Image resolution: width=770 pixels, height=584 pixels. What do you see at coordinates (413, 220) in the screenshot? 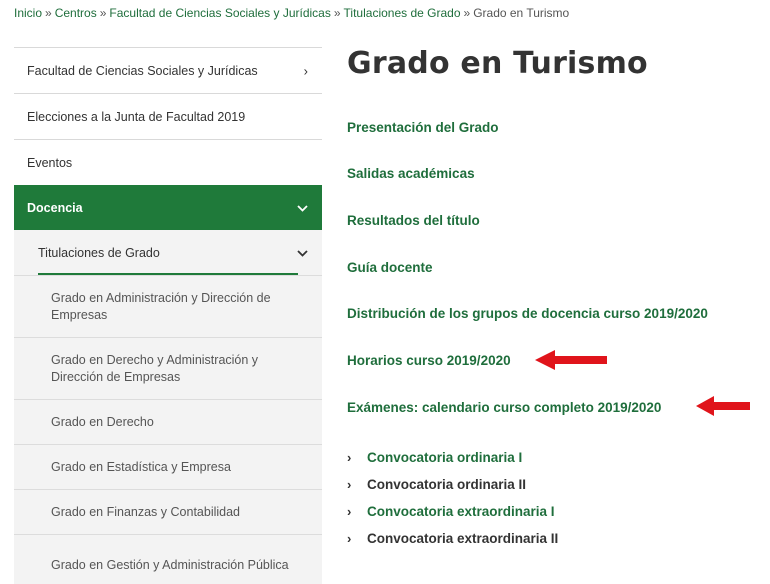
I see `link-resultados: Resultados del título` at bounding box center [413, 220].